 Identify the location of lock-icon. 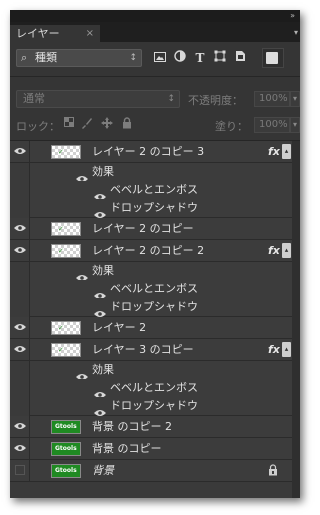
(273, 471).